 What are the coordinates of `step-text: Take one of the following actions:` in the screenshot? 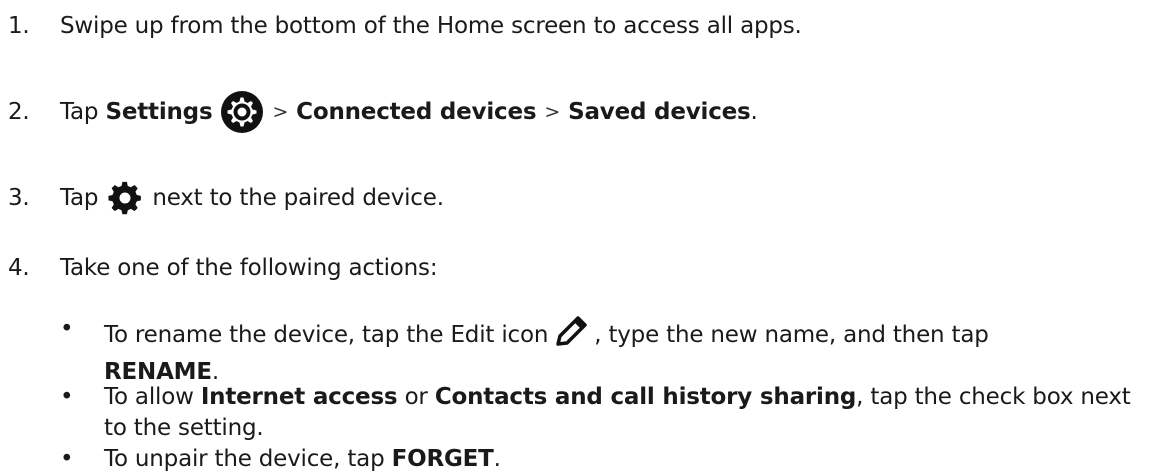 It's located at (249, 268).